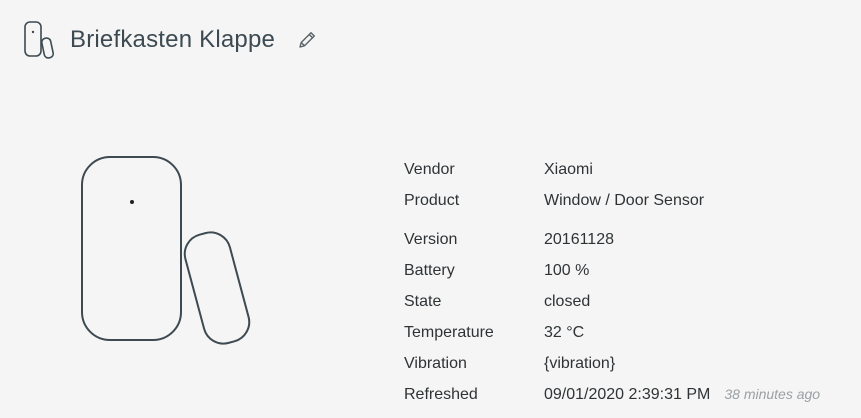  What do you see at coordinates (612, 301) in the screenshot?
I see `detail-row-state: State closed` at bounding box center [612, 301].